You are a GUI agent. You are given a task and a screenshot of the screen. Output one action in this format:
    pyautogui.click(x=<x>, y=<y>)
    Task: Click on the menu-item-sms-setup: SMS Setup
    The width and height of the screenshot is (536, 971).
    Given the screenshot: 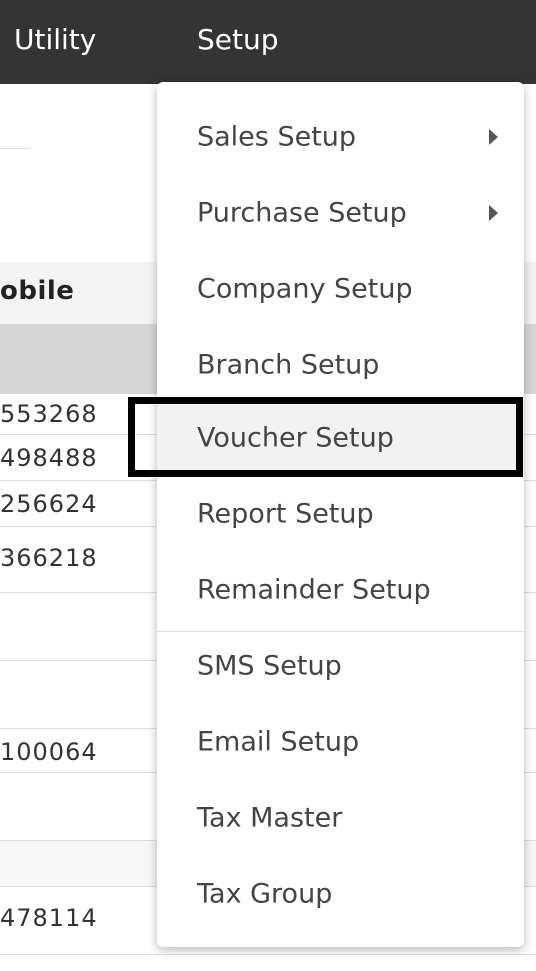 What is the action you would take?
    pyautogui.click(x=340, y=666)
    